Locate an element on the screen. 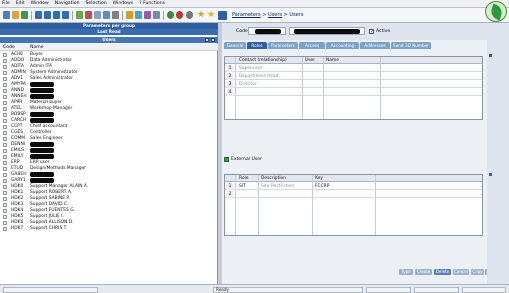 The height and width of the screenshot is (293, 509). tools-icon is located at coordinates (115, 15).